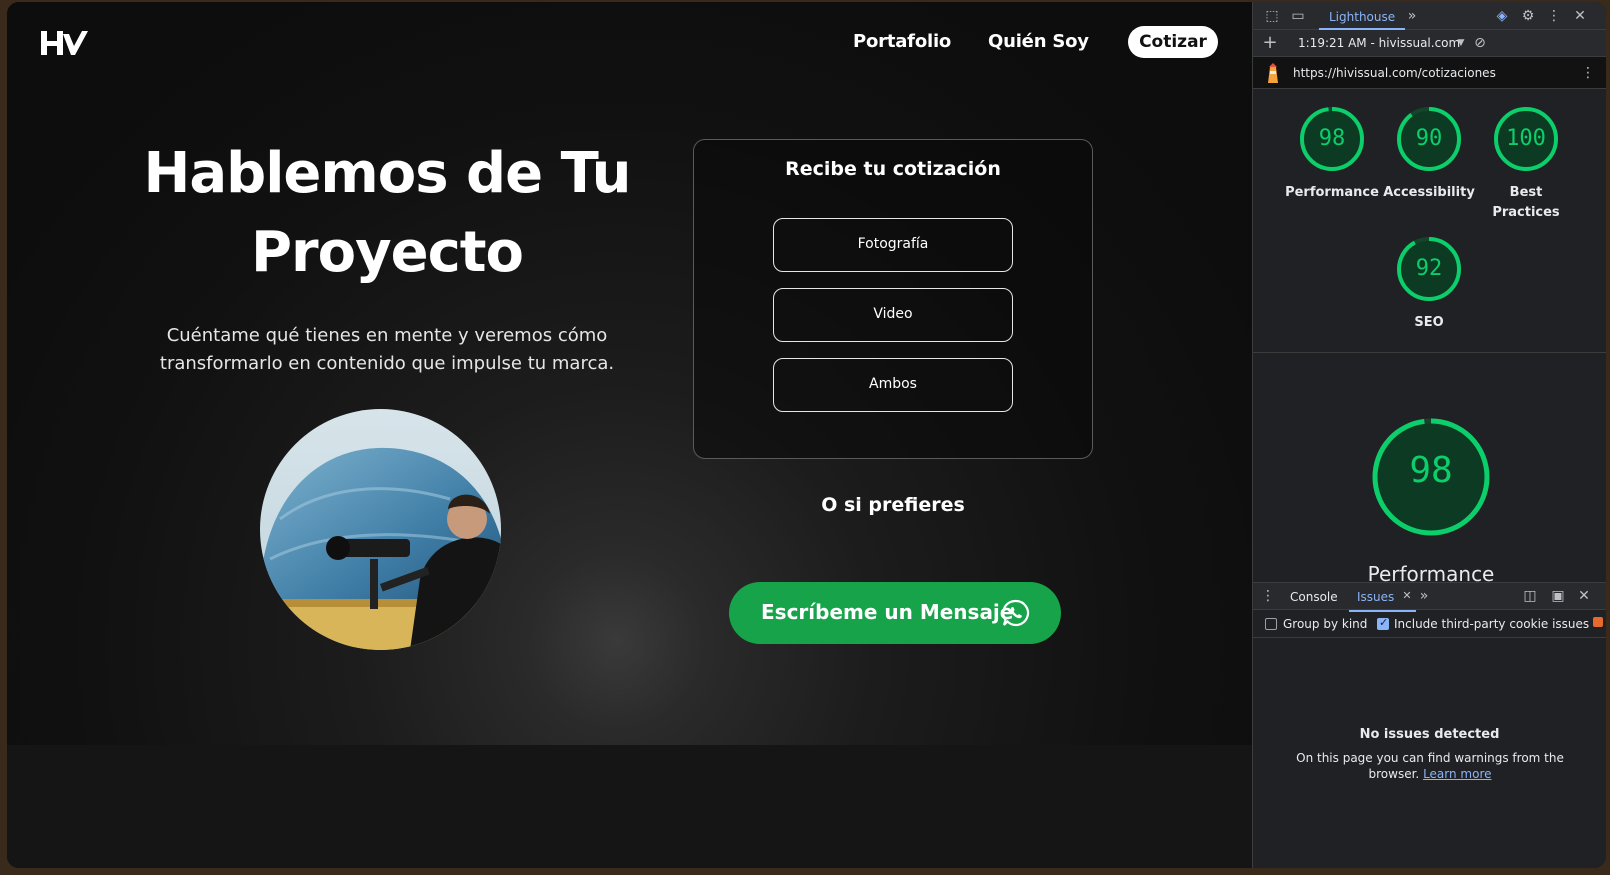  What do you see at coordinates (1580, 16) in the screenshot?
I see `close-devtools-icon: ✕` at bounding box center [1580, 16].